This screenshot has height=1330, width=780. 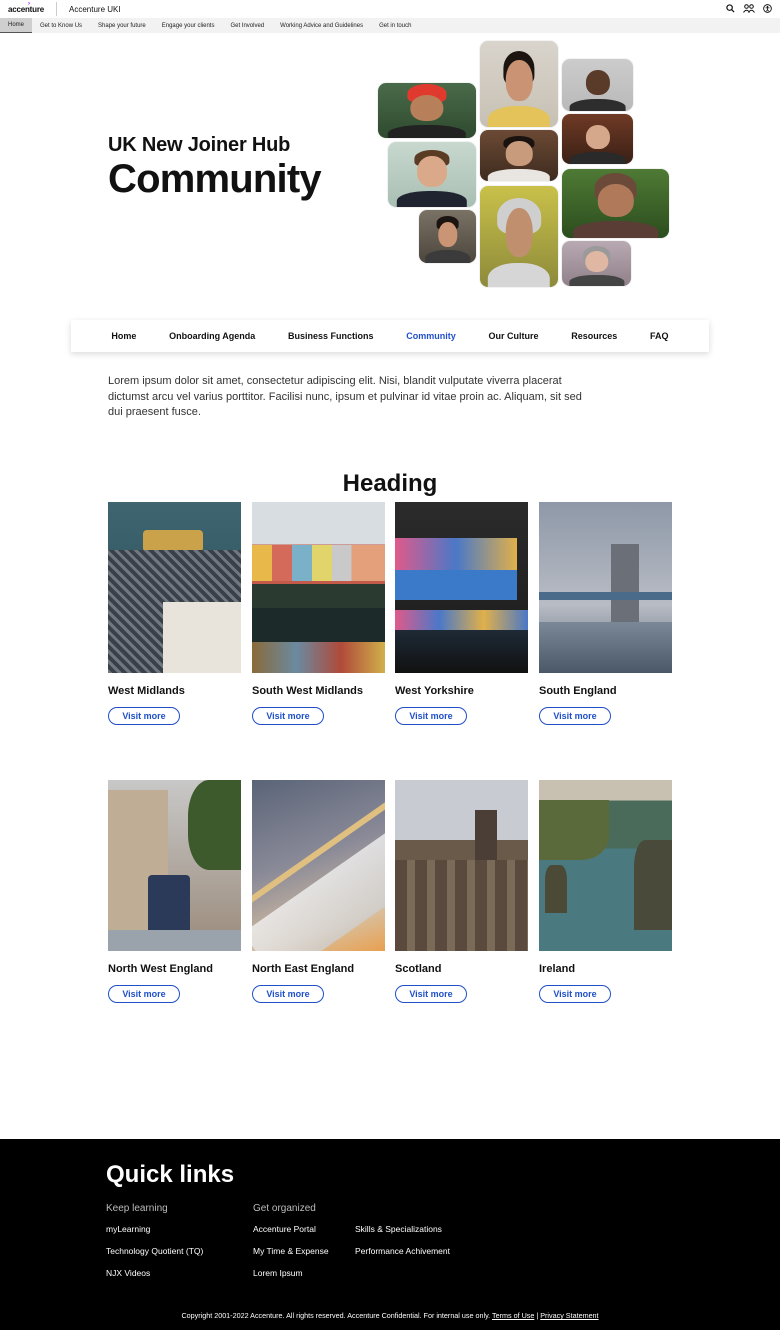 I want to click on region-card: West Yorkshire Visit more, so click(x=461, y=613).